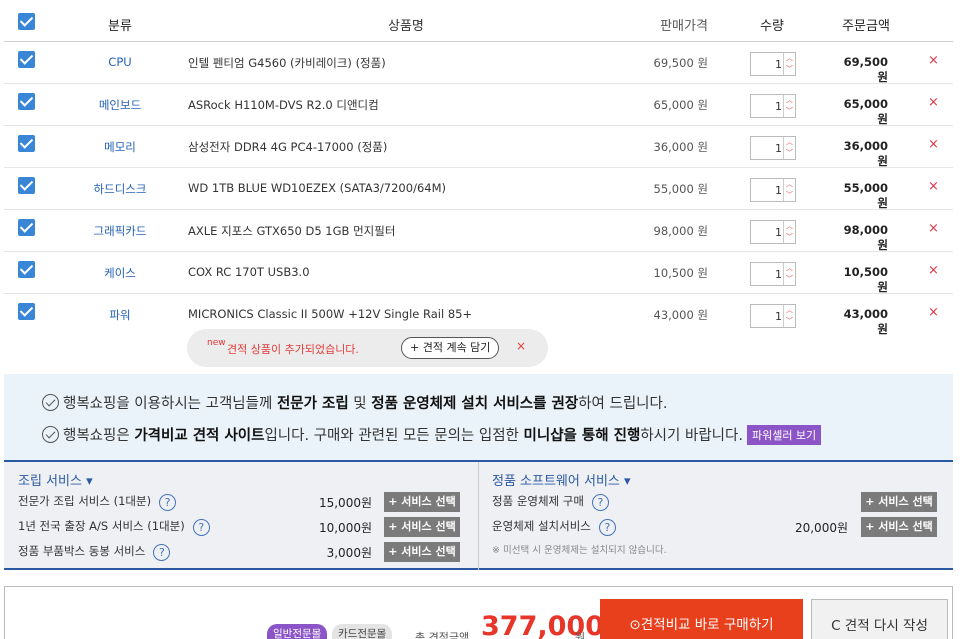 The width and height of the screenshot is (973, 639). Describe the element at coordinates (345, 528) in the screenshot. I see `assembly-service-price: 10,000원` at that location.